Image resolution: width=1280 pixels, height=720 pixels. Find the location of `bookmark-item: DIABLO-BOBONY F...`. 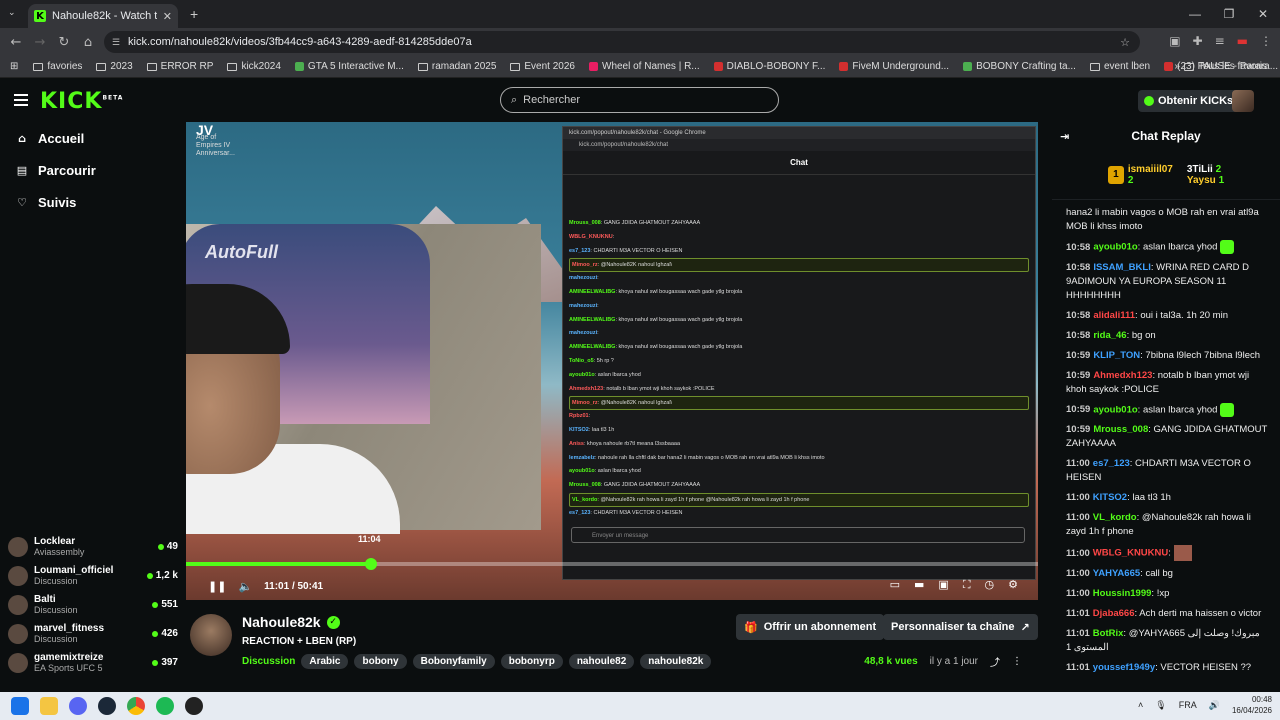

bookmark-item: DIABLO-BOBONY F... is located at coordinates (770, 66).